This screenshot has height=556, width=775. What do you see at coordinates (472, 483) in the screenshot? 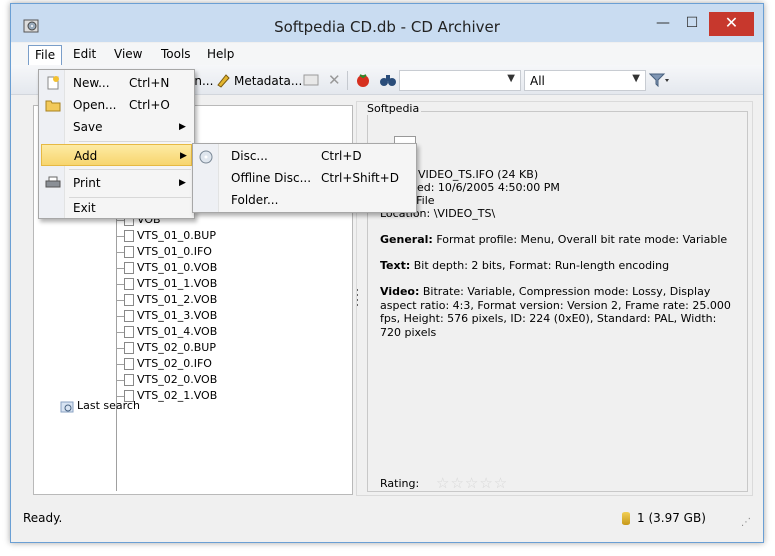
I see `rating-stars: ☆☆☆☆☆` at bounding box center [472, 483].